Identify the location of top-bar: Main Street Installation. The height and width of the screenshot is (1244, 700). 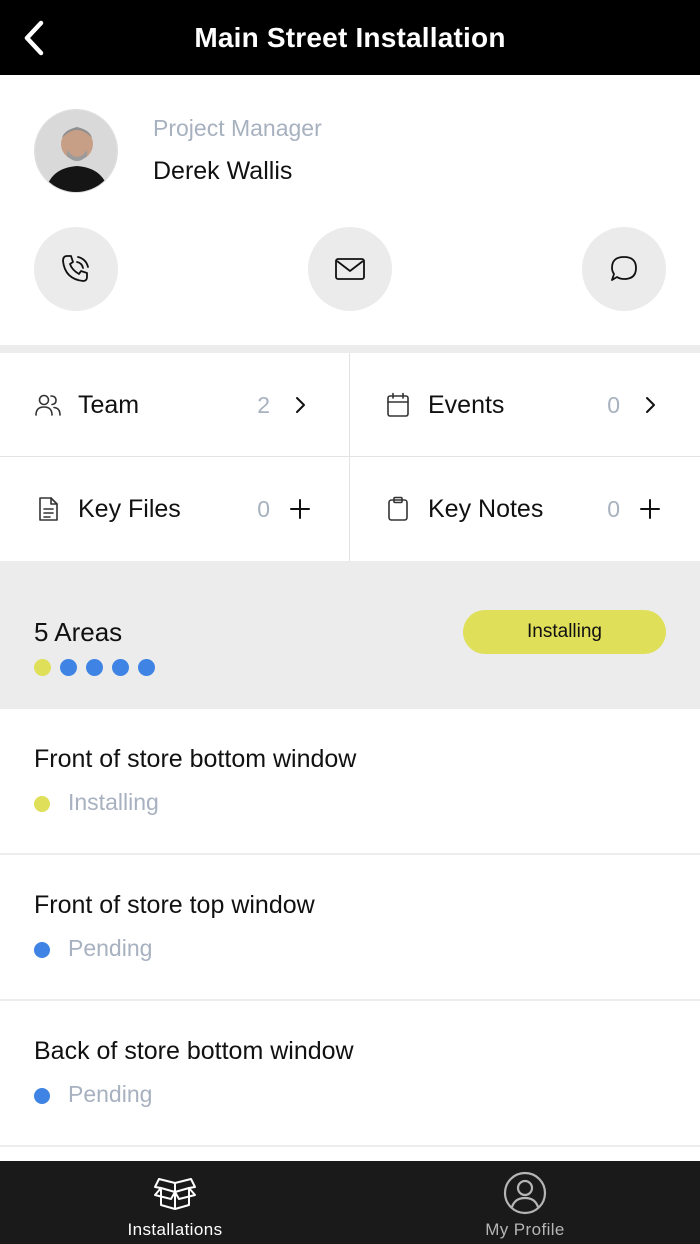
(350, 37).